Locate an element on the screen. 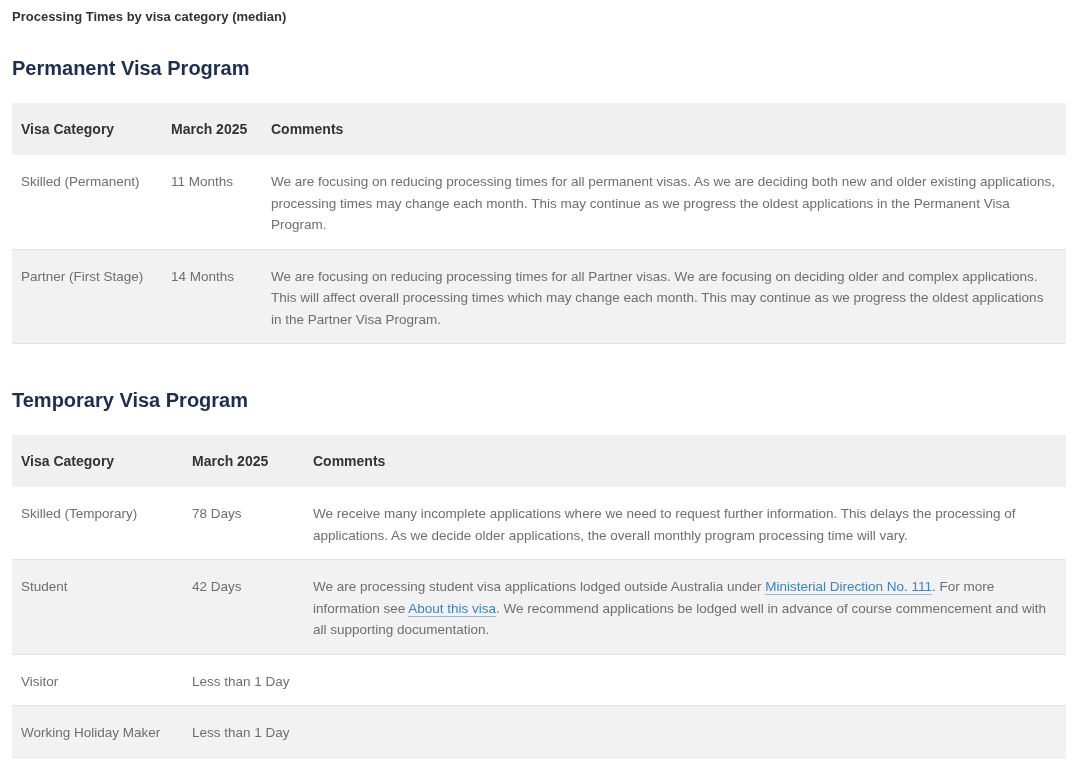  table-cell: 42 Days is located at coordinates (243, 606).